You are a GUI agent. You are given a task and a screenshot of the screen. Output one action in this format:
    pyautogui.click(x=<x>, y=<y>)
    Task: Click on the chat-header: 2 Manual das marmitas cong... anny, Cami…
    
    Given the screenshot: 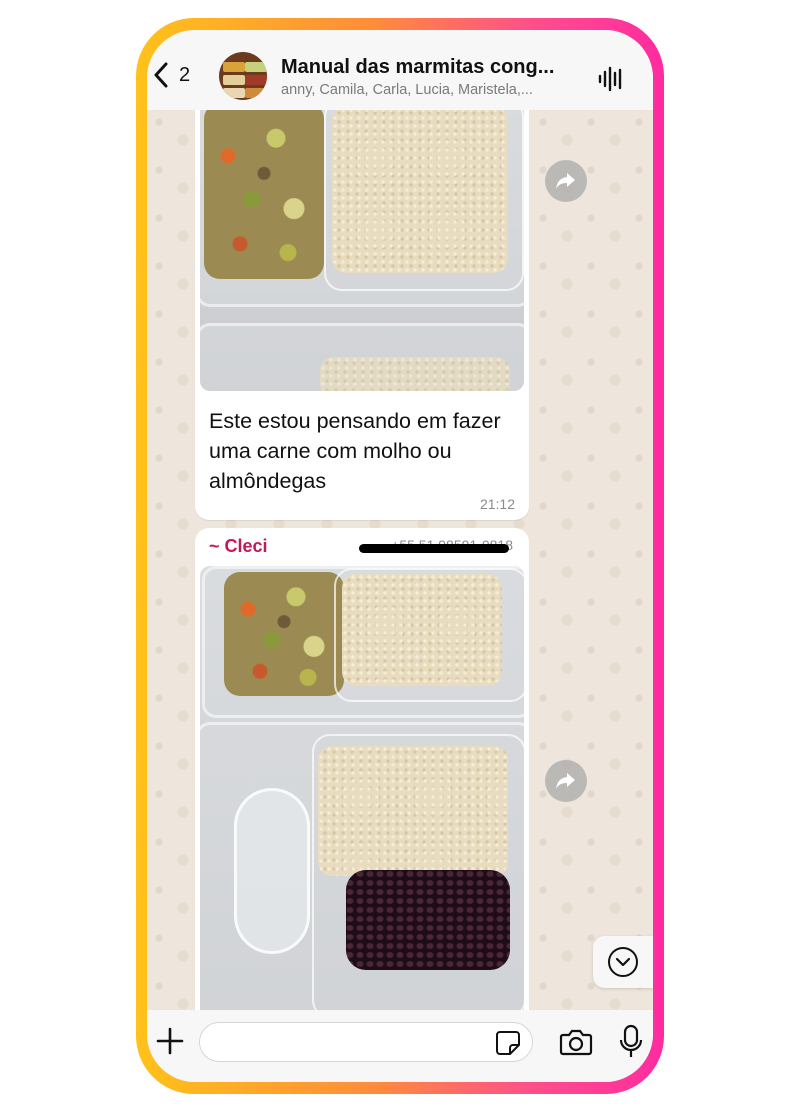 What is the action you would take?
    pyautogui.click(x=400, y=70)
    